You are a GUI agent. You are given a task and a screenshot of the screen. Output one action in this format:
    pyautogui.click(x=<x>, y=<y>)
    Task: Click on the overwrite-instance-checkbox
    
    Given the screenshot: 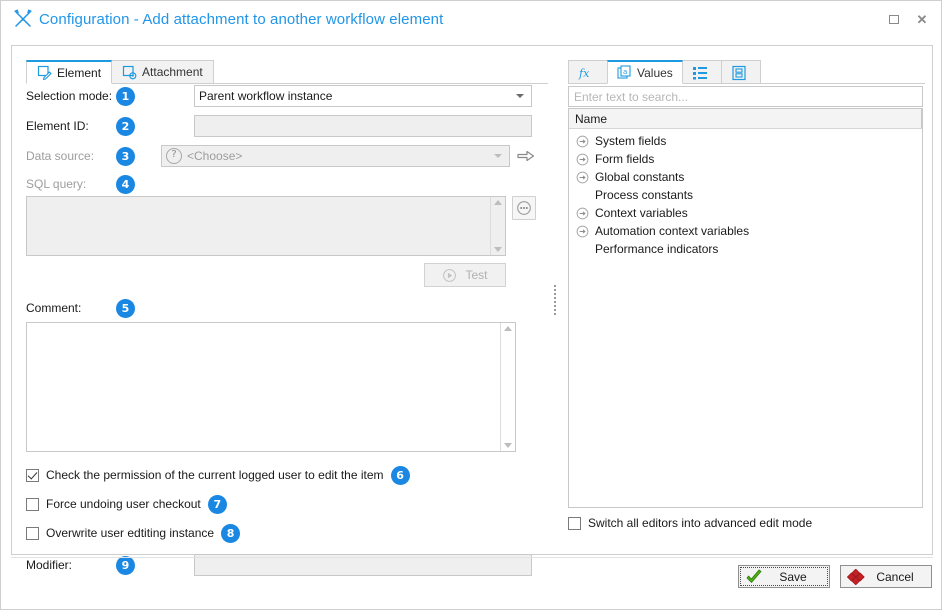 What is the action you would take?
    pyautogui.click(x=32, y=533)
    